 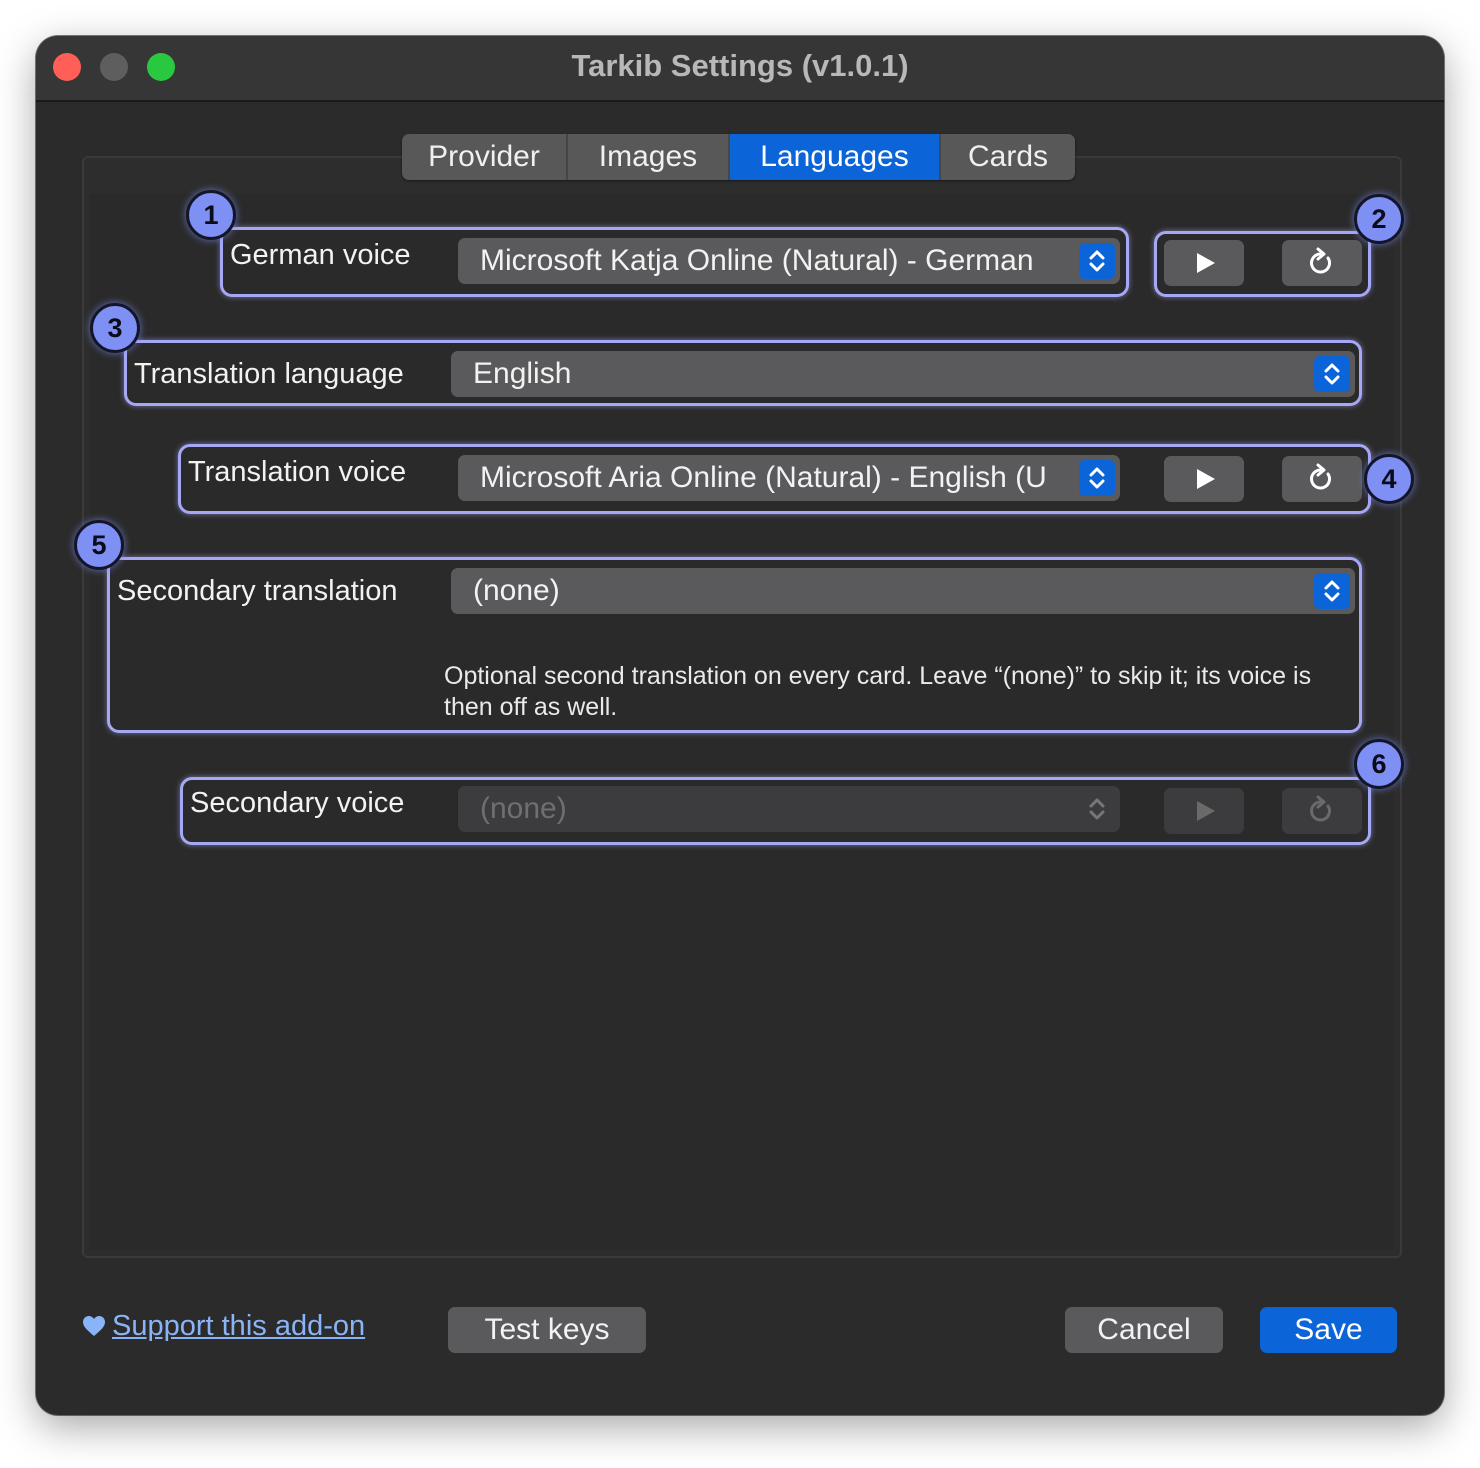 I want to click on title-bar: Tarkib Settings (v1.0.1), so click(x=740, y=69).